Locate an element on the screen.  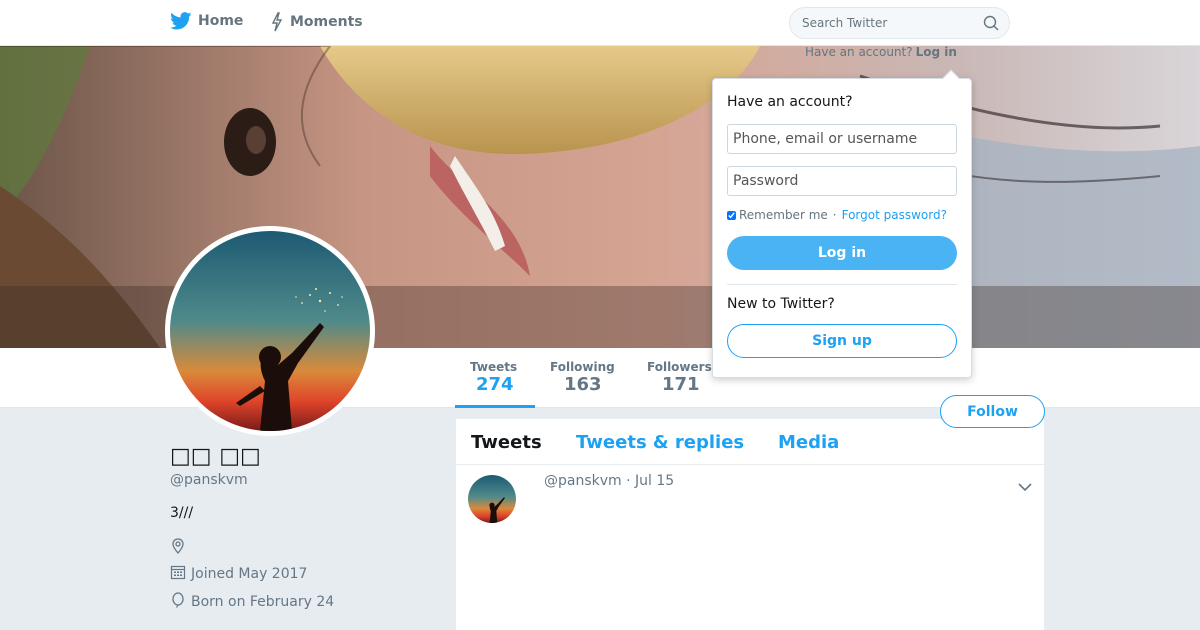
profile-handle: @panskvm is located at coordinates (209, 480).